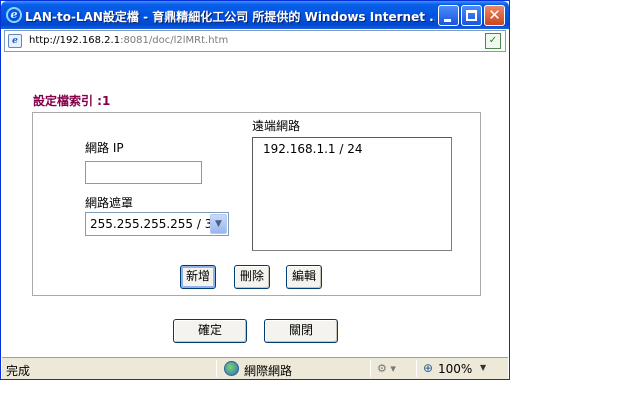 The width and height of the screenshot is (640, 400). I want to click on netmask-select: 255.255.255.255 / 32 ▼, so click(157, 224).